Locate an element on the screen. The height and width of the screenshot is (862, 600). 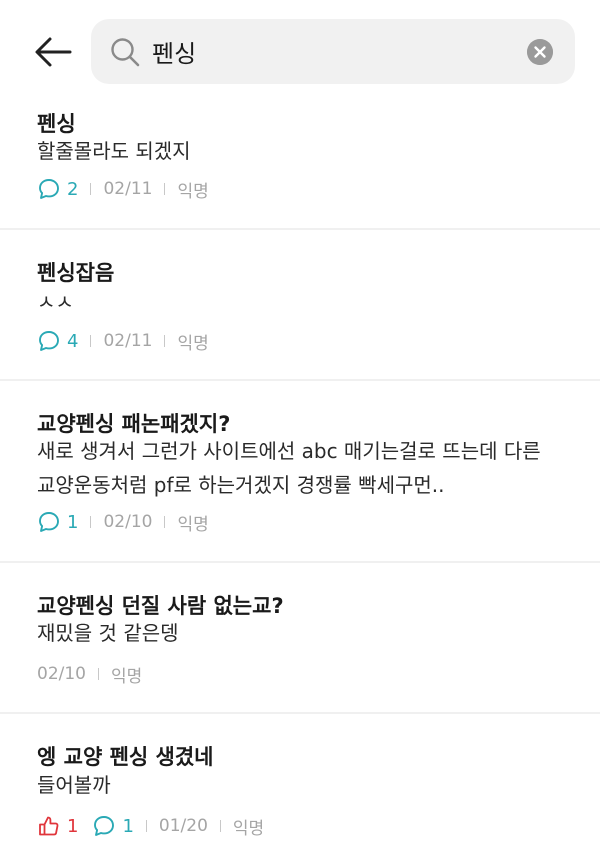
post-body: 새로 생겨서 그런가 사이트에선 abc 매기는걸로 뜨는데 다른 is located at coordinates (289, 451).